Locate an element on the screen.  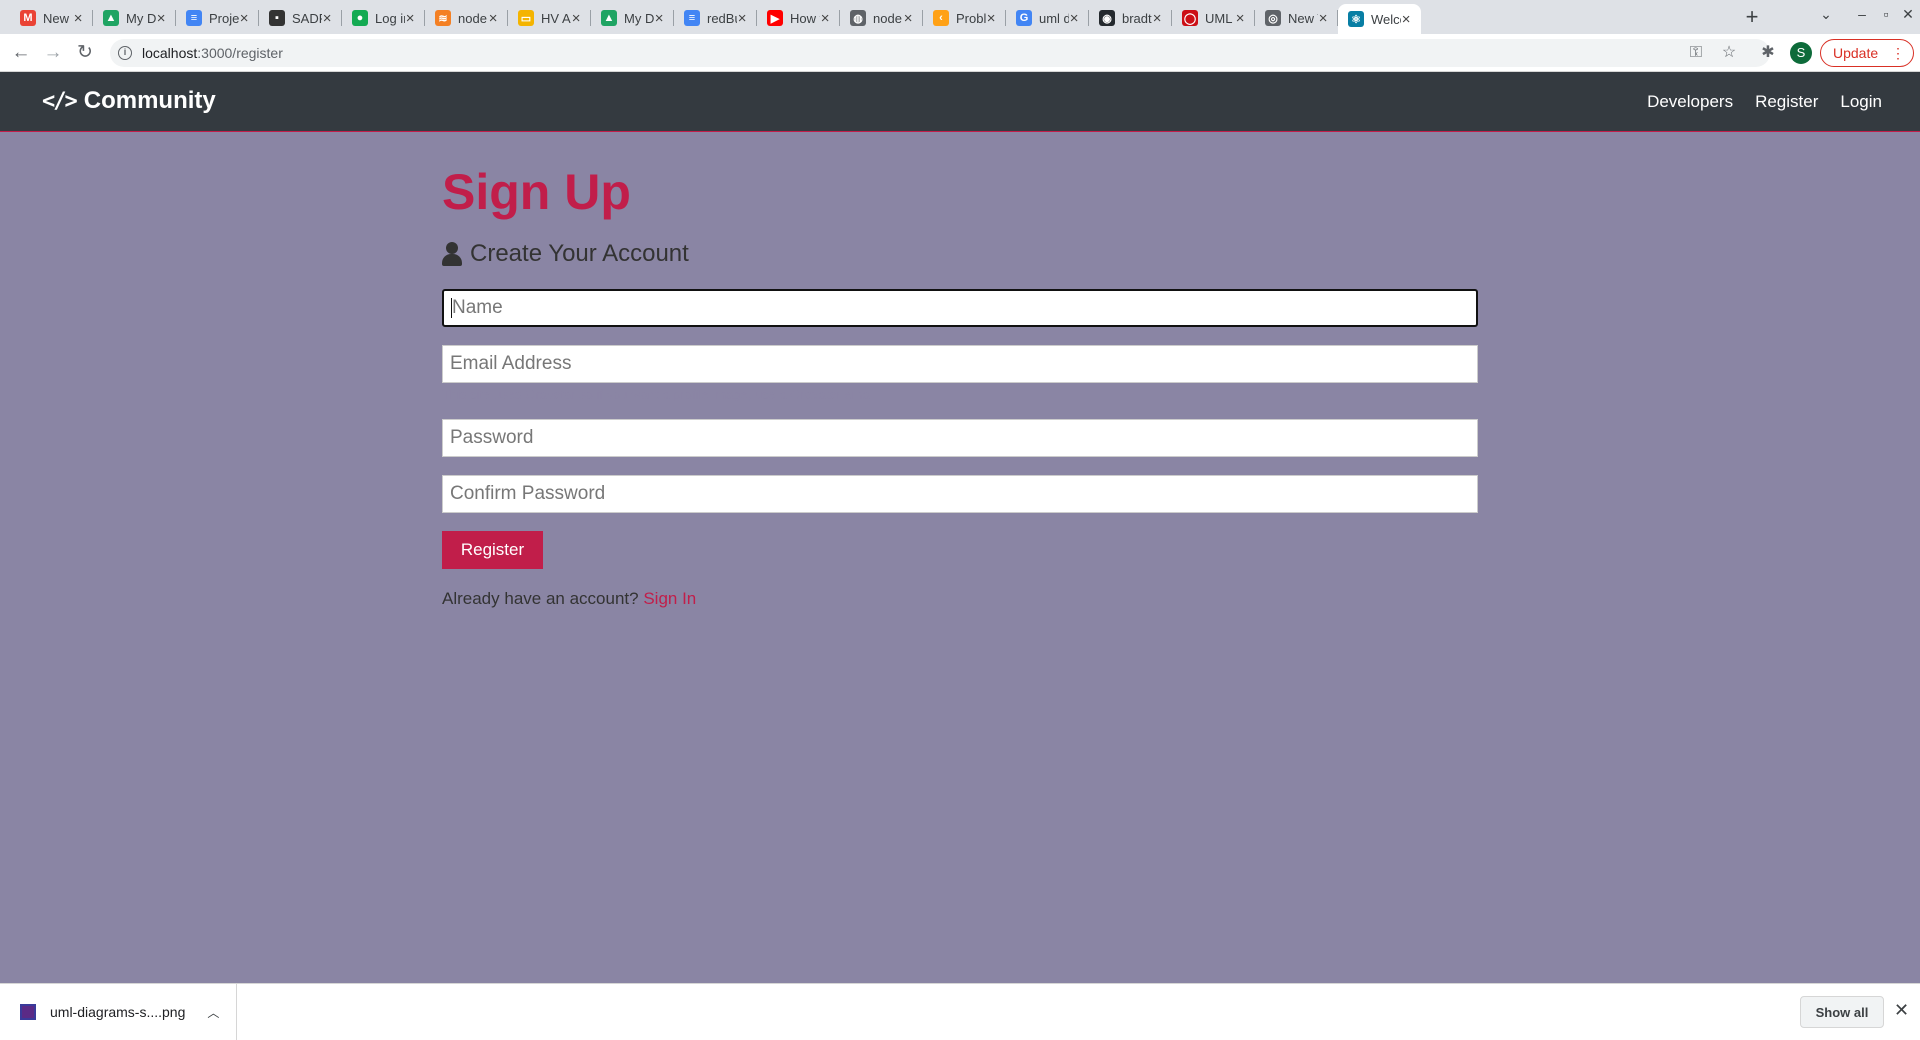
tab-title: How t is located at coordinates (805, 18).